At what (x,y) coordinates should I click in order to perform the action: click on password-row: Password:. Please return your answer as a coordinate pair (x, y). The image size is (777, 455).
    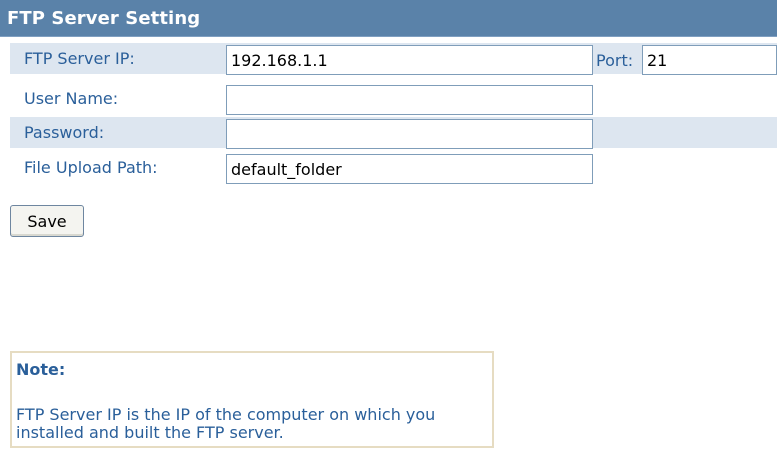
    Looking at the image, I should click on (393, 133).